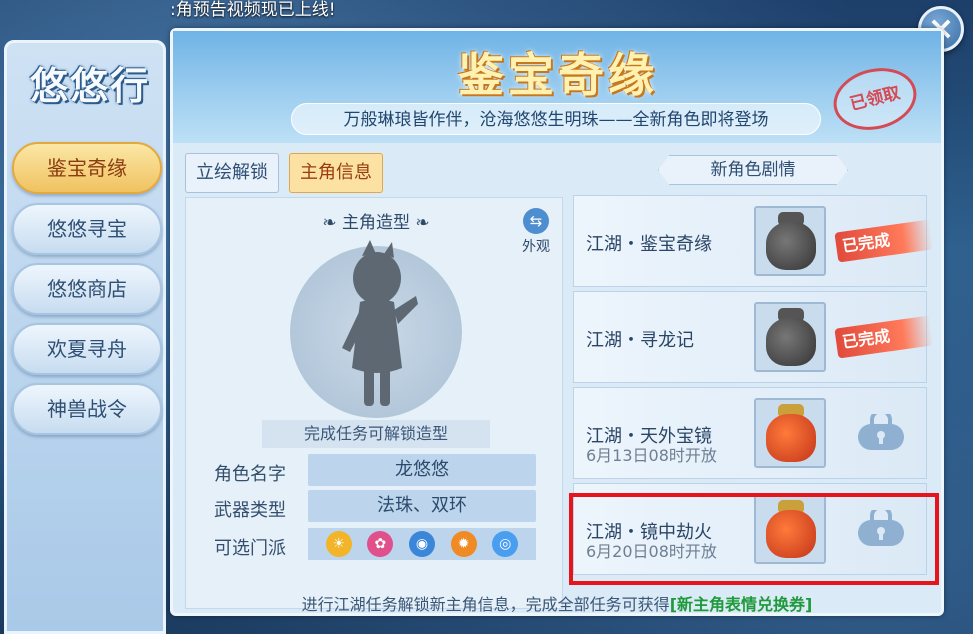 The width and height of the screenshot is (973, 634). I want to click on sect-label: 可选门派, so click(250, 548).